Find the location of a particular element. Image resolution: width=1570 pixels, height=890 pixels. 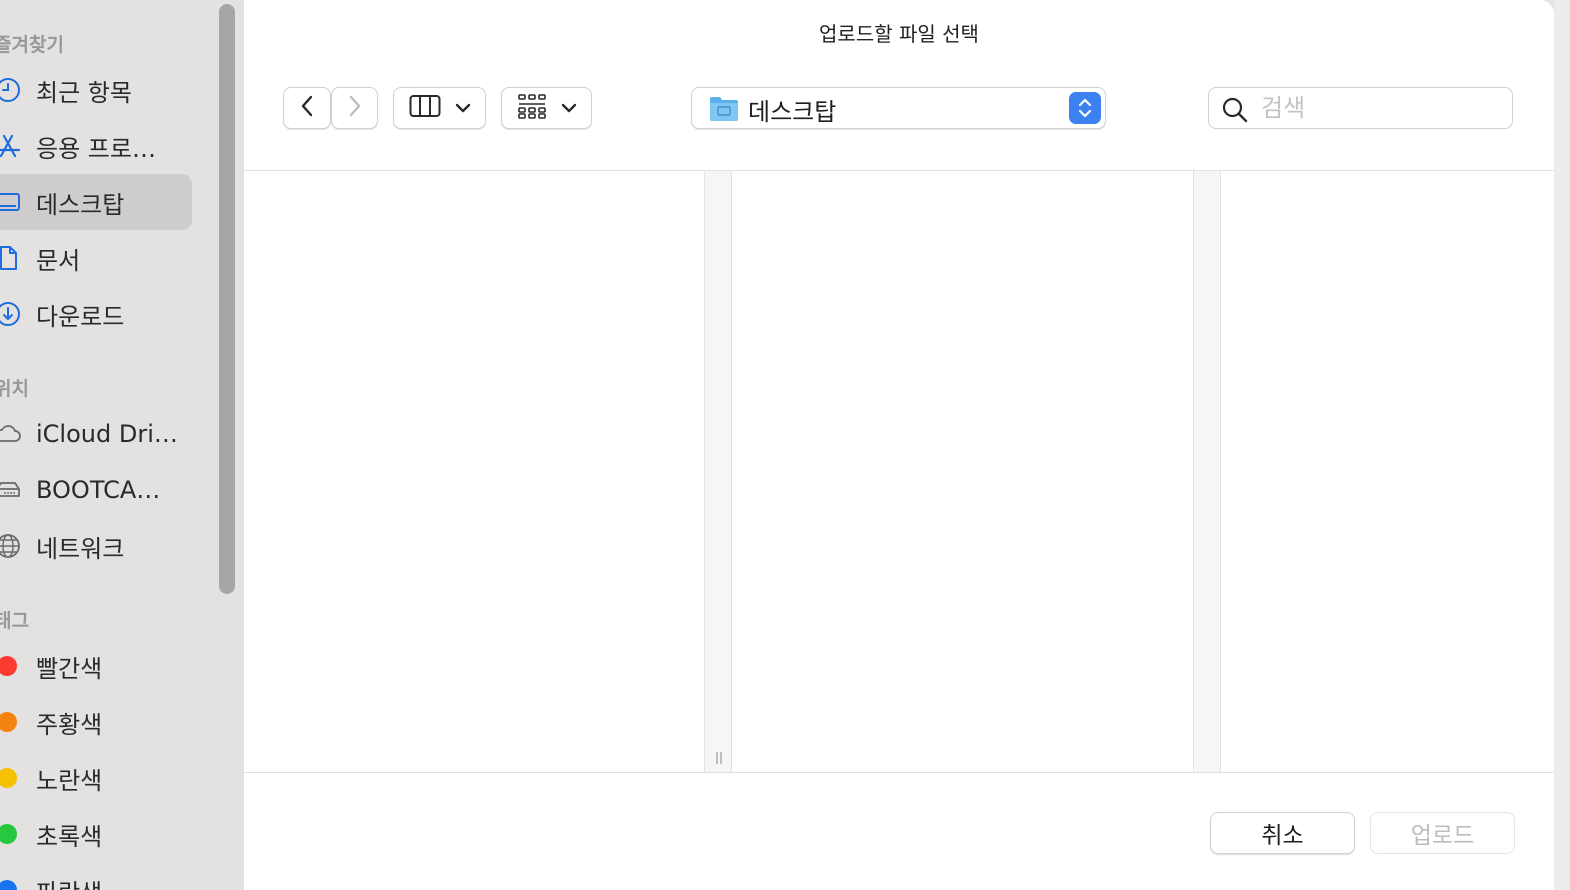

sidebar-item-recents: 최근 항목 is located at coordinates (96, 90).